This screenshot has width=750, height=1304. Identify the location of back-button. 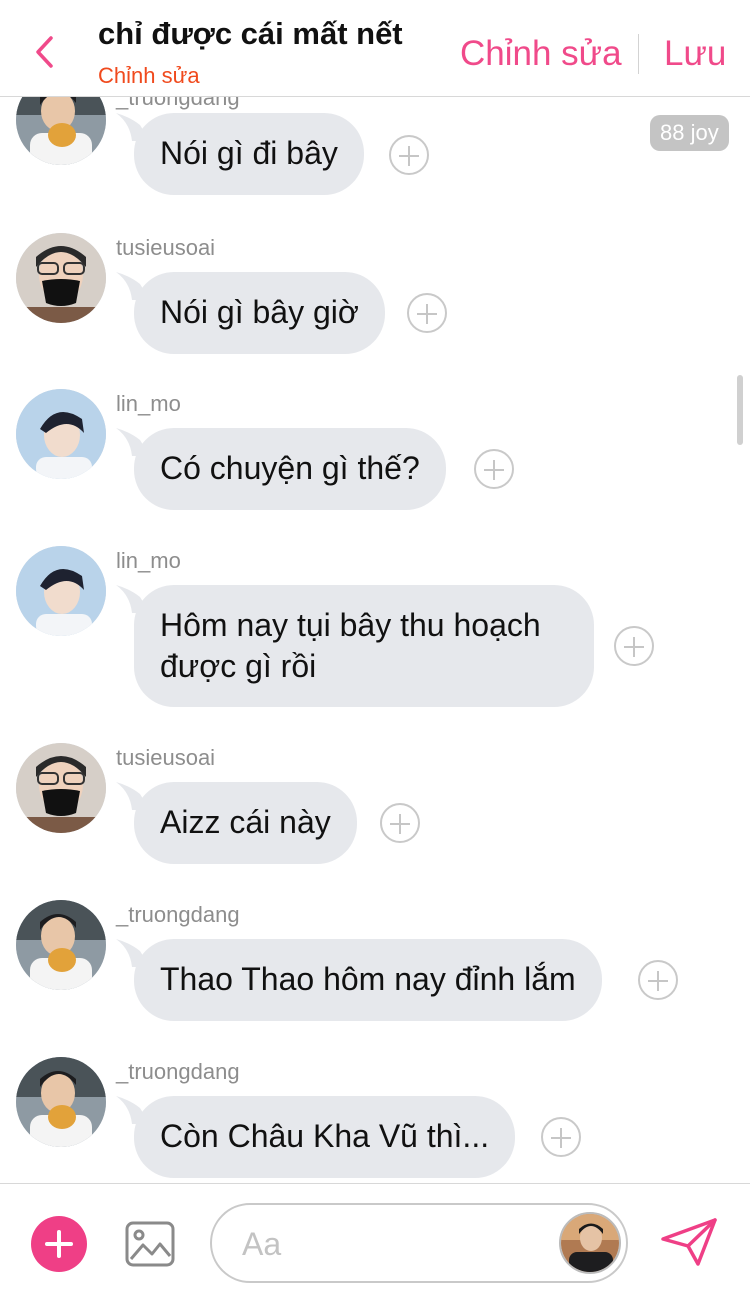
(45, 52).